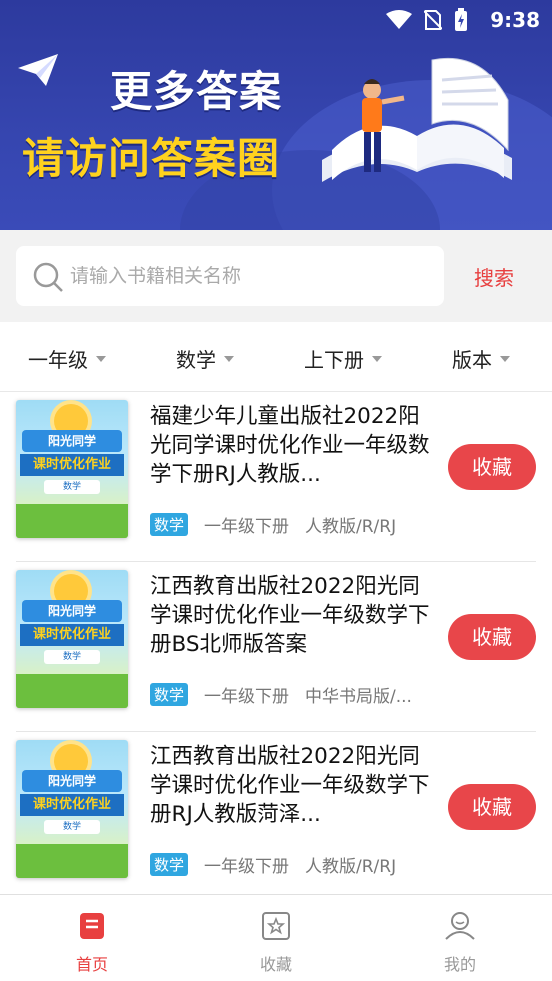 This screenshot has height=981, width=552. I want to click on nav-label: 我的, so click(459, 964).